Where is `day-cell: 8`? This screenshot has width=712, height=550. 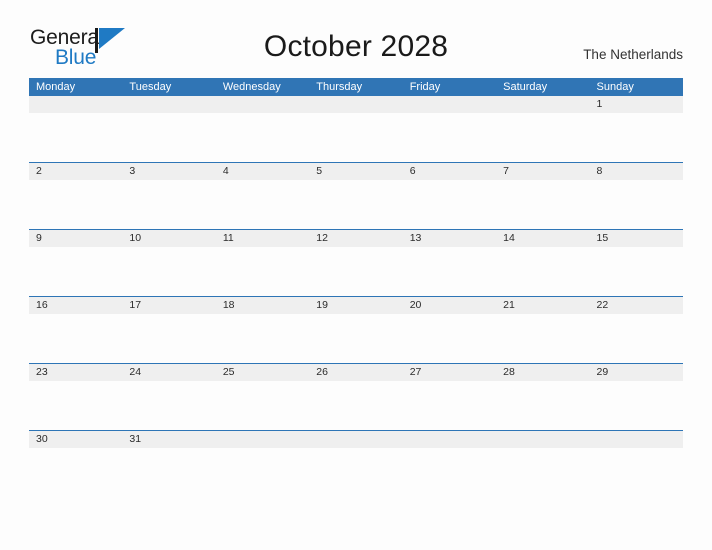
day-cell: 8 is located at coordinates (636, 171).